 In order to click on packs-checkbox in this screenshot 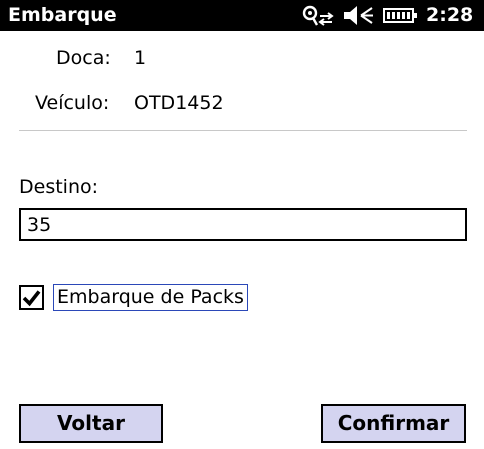, I will do `click(31, 297)`.